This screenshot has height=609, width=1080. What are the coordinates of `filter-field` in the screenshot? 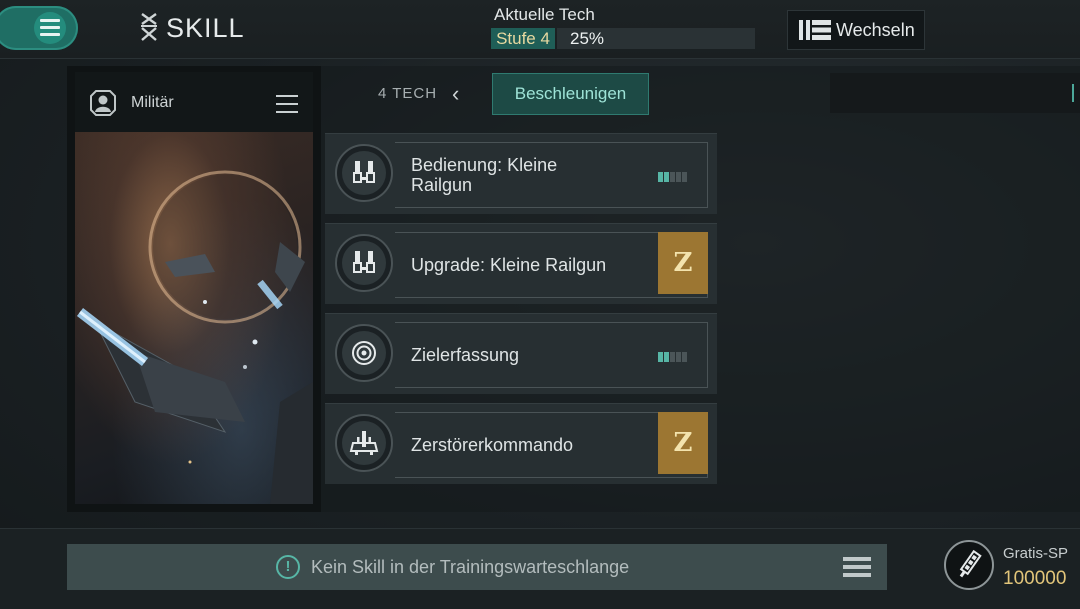 It's located at (955, 93).